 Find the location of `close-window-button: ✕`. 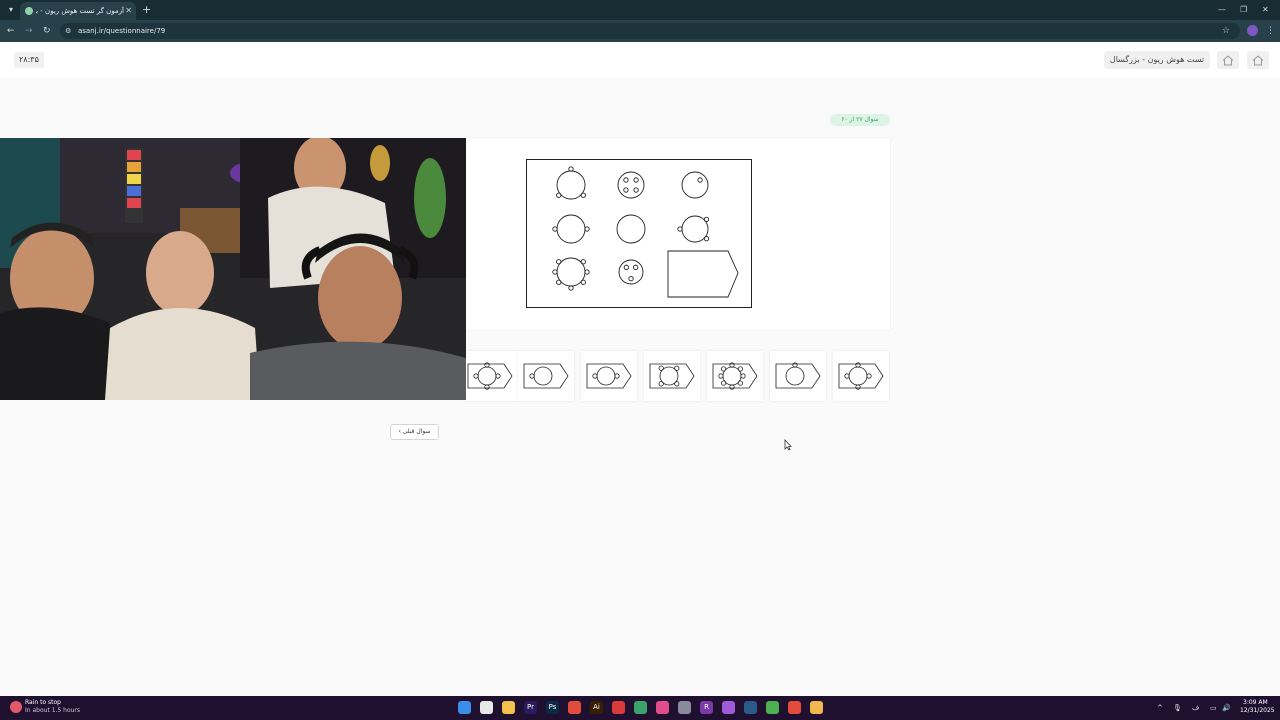

close-window-button: ✕ is located at coordinates (1265, 10).